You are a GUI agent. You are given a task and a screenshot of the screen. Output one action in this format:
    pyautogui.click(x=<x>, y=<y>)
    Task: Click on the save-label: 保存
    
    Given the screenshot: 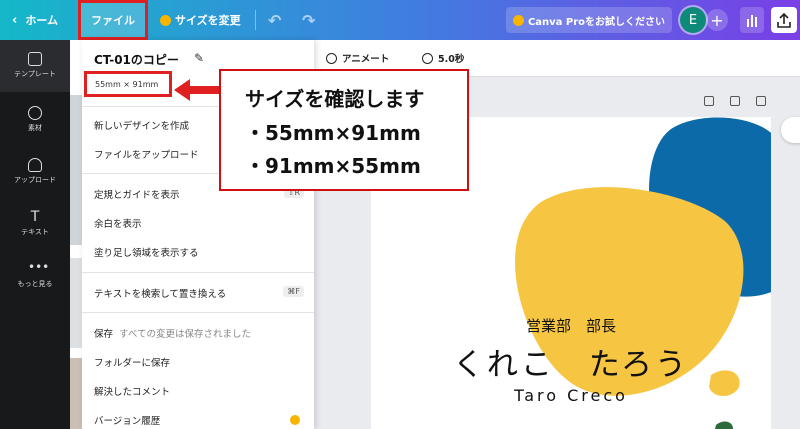 What is the action you would take?
    pyautogui.click(x=104, y=334)
    